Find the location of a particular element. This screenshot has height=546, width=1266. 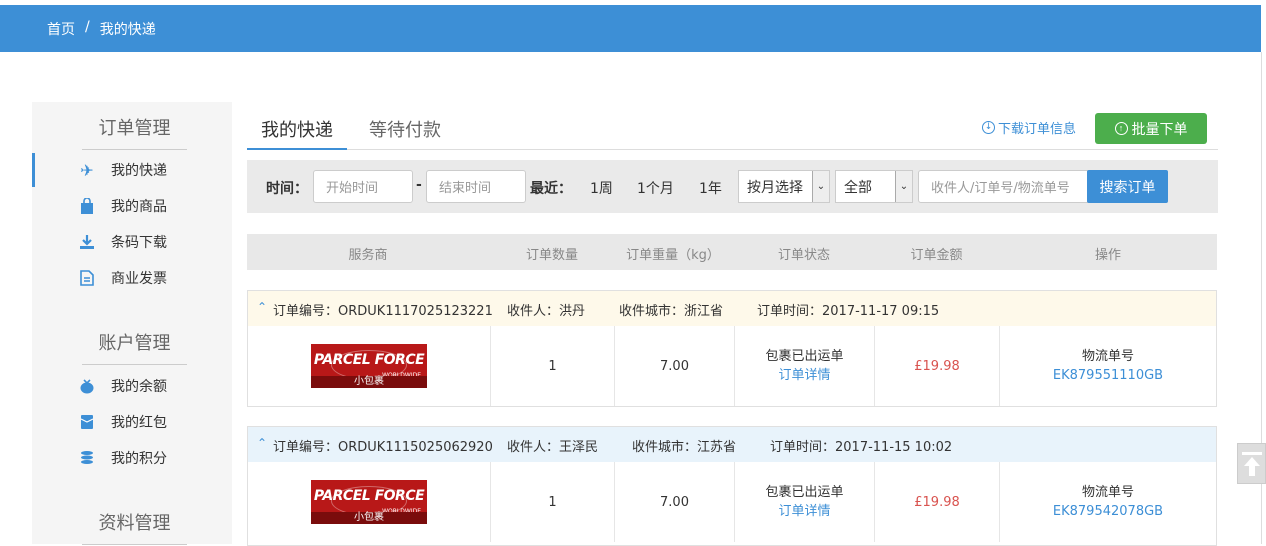

coins-icon is located at coordinates (87, 458).